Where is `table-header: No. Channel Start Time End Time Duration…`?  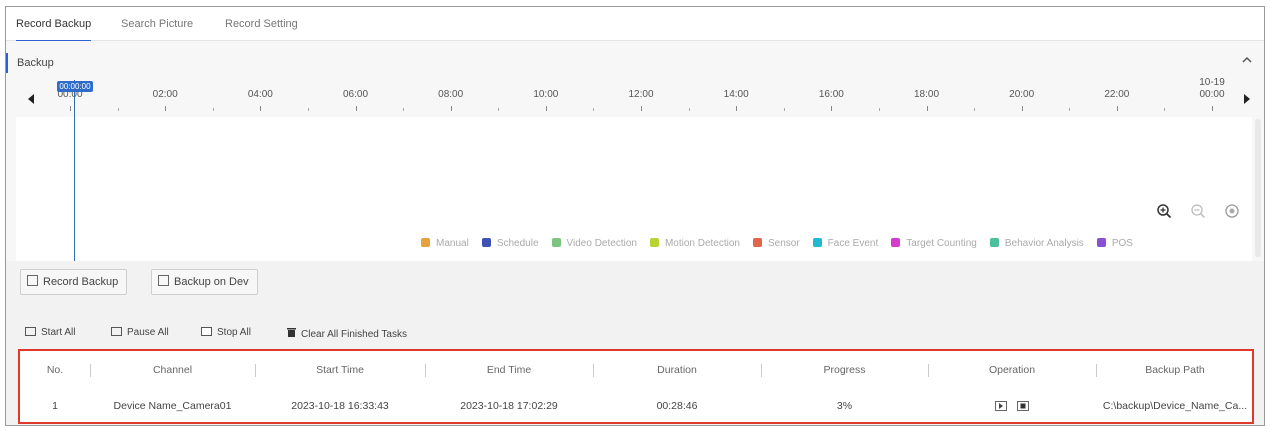
table-header: No. Channel Start Time End Time Duration… is located at coordinates (636, 370).